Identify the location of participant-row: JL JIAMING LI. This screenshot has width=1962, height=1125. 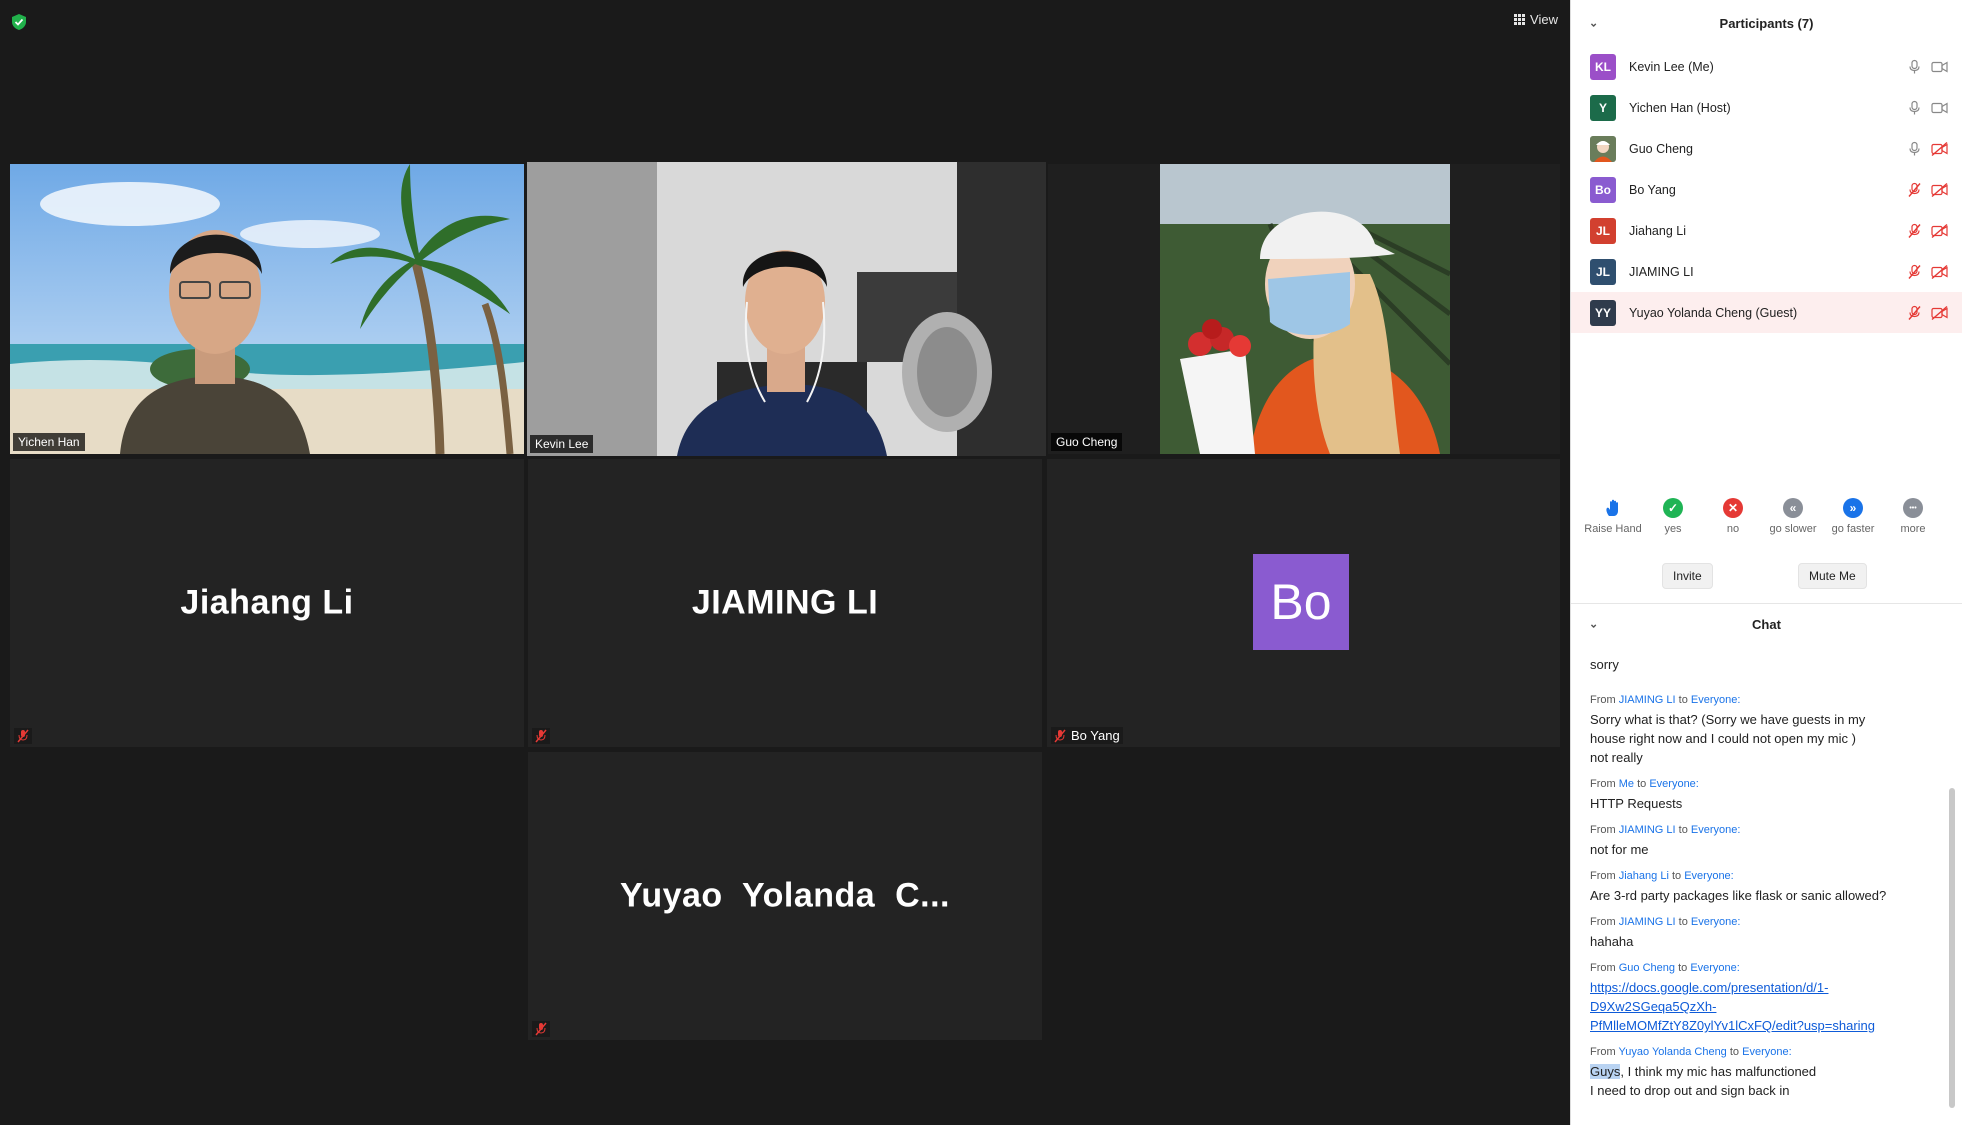
(1766, 271).